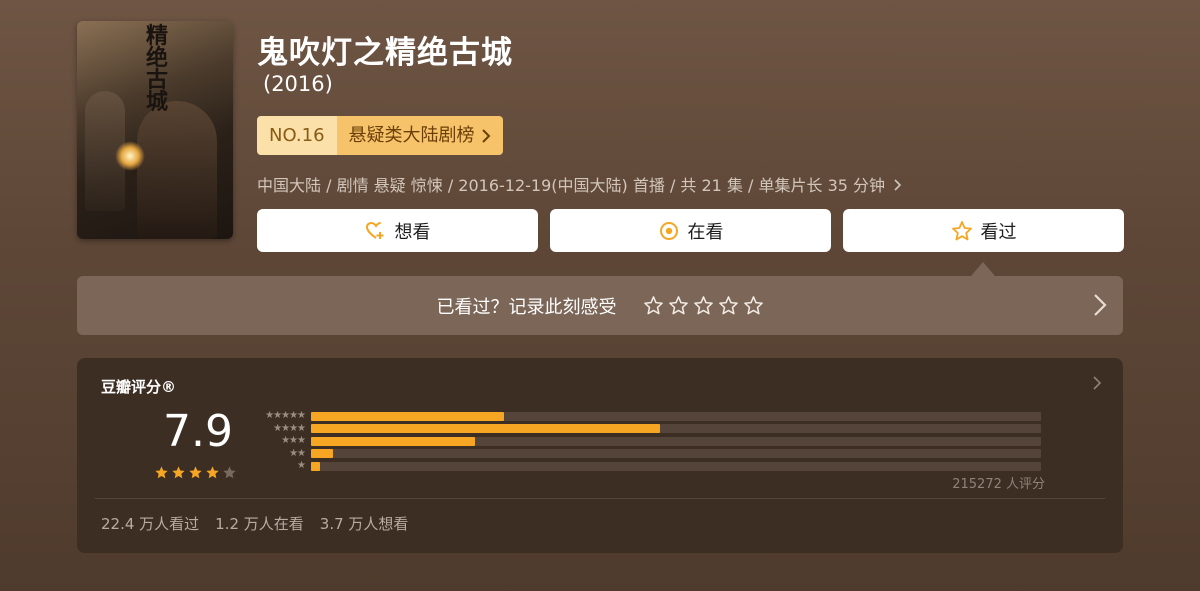 This screenshot has width=1200, height=591. I want to click on rank-category: 悬疑类大陆剧榜, so click(419, 135).